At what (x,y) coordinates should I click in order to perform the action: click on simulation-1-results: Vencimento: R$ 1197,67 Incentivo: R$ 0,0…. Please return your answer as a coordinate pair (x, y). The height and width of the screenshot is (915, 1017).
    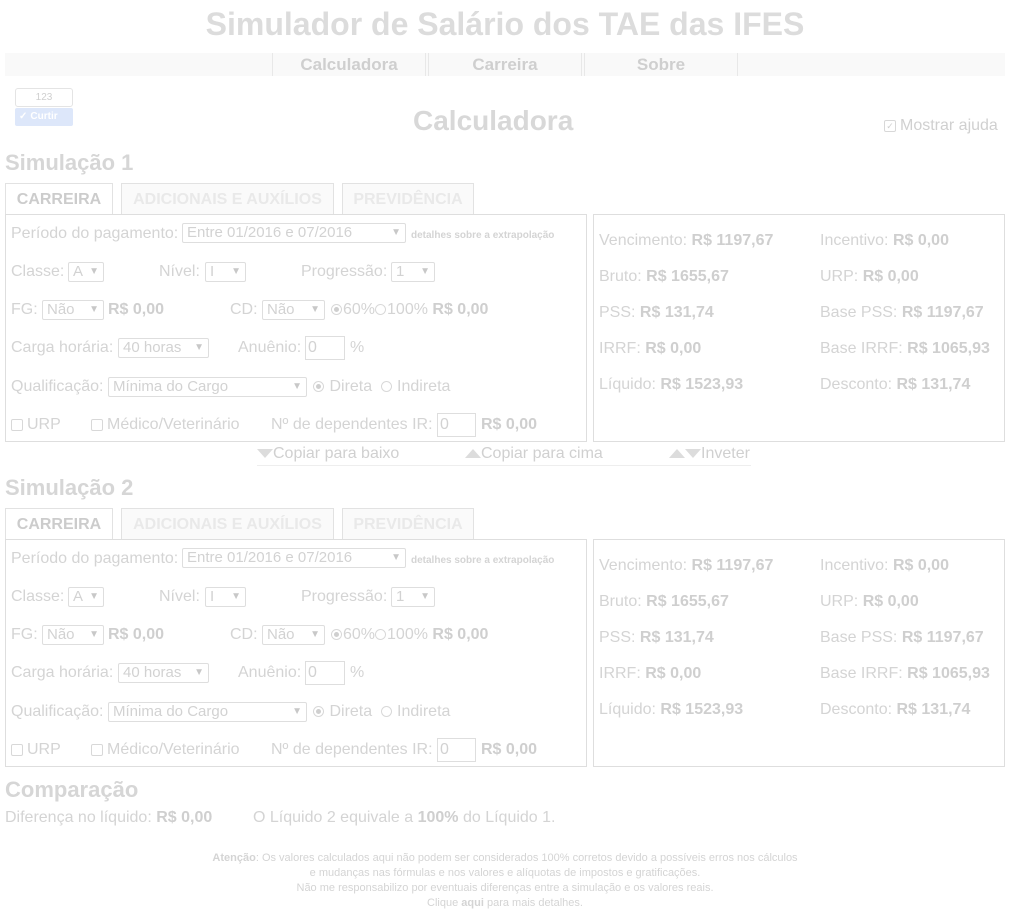
    Looking at the image, I should click on (799, 328).